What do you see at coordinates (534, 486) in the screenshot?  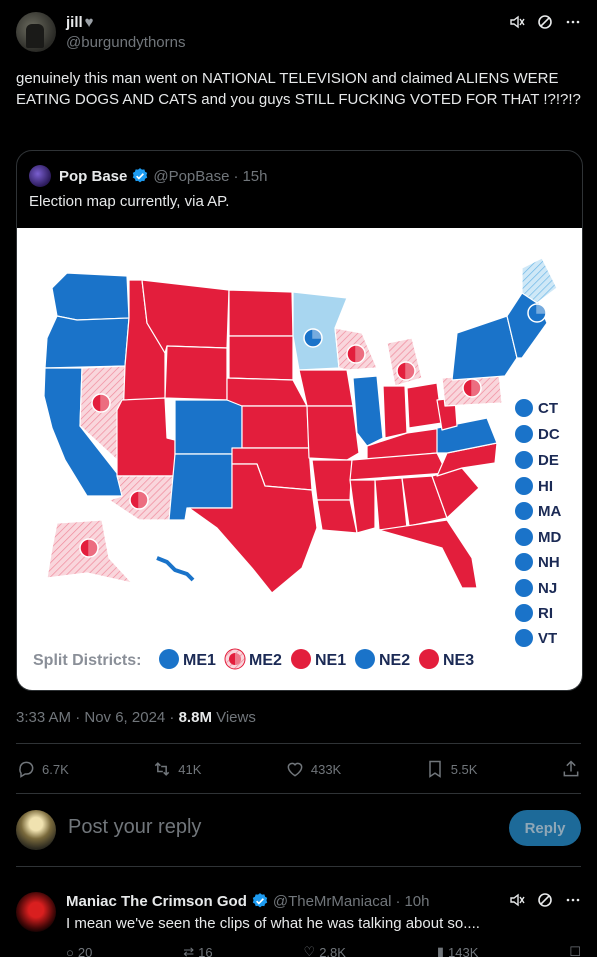 I see `legend-hi: HI` at bounding box center [534, 486].